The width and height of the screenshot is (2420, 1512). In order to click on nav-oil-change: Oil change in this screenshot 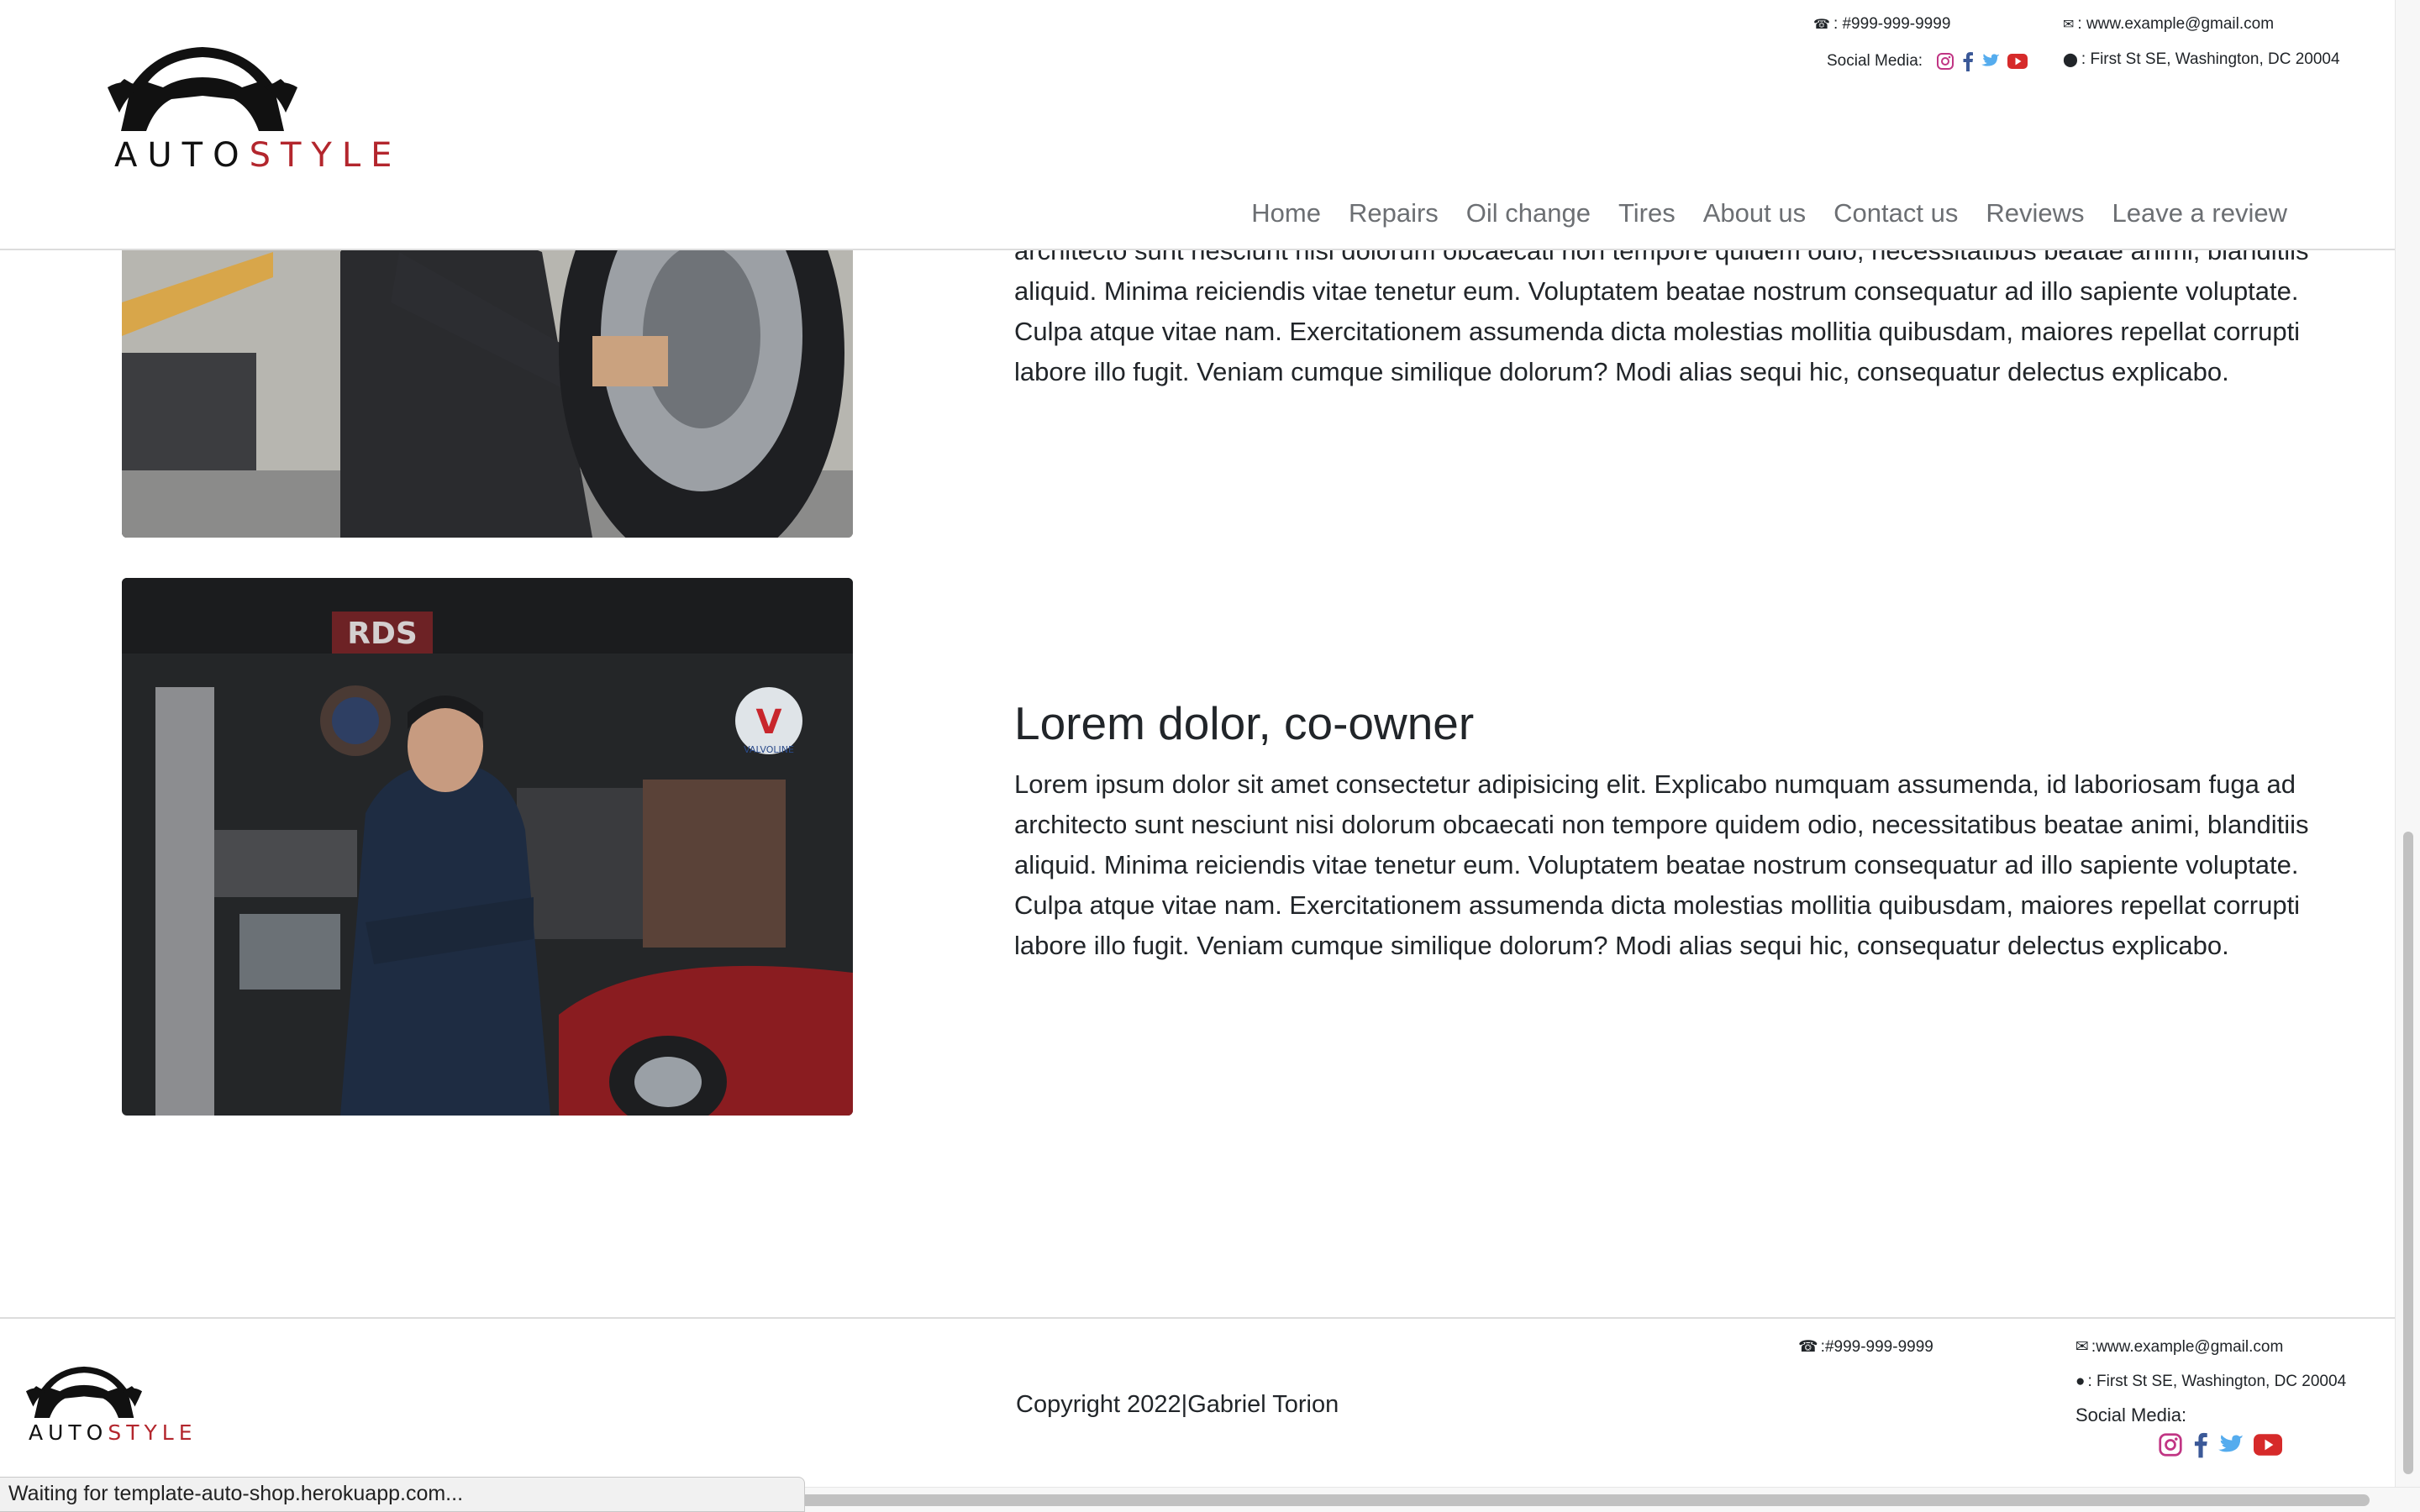, I will do `click(1528, 213)`.